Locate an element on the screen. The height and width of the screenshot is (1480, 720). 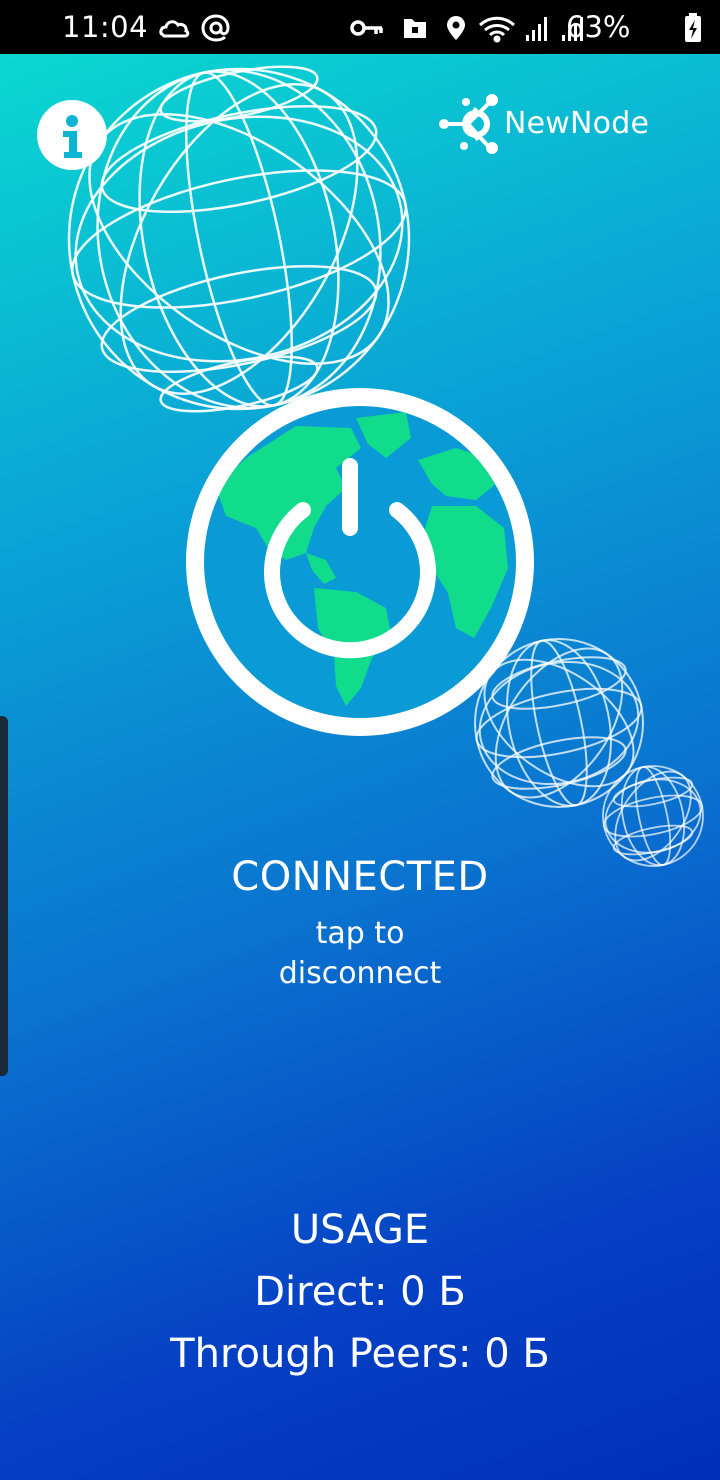
connection-hint-line2: disconnect is located at coordinates (360, 973).